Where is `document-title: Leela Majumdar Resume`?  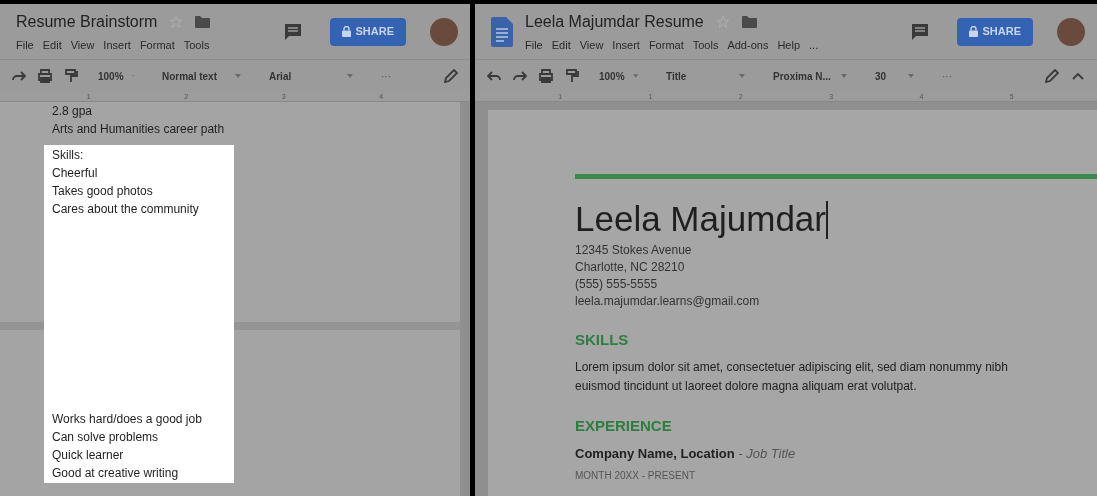
document-title: Leela Majumdar Resume is located at coordinates (614, 21).